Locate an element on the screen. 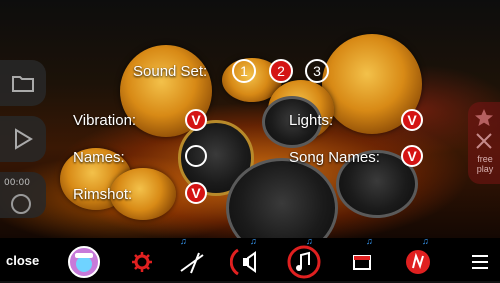 This screenshot has width=500, height=283. song-names-label: Song Names: is located at coordinates (334, 157).